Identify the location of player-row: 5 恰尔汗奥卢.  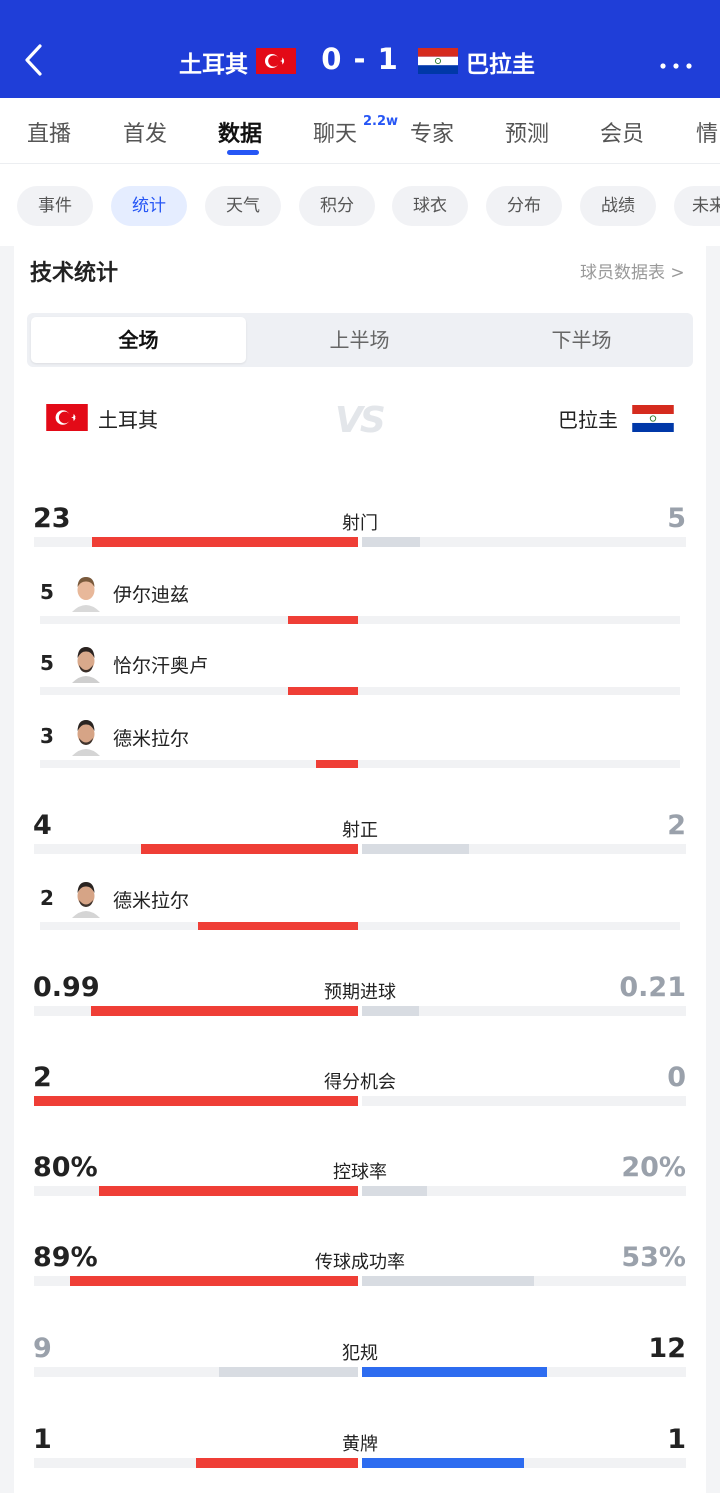
(360, 671).